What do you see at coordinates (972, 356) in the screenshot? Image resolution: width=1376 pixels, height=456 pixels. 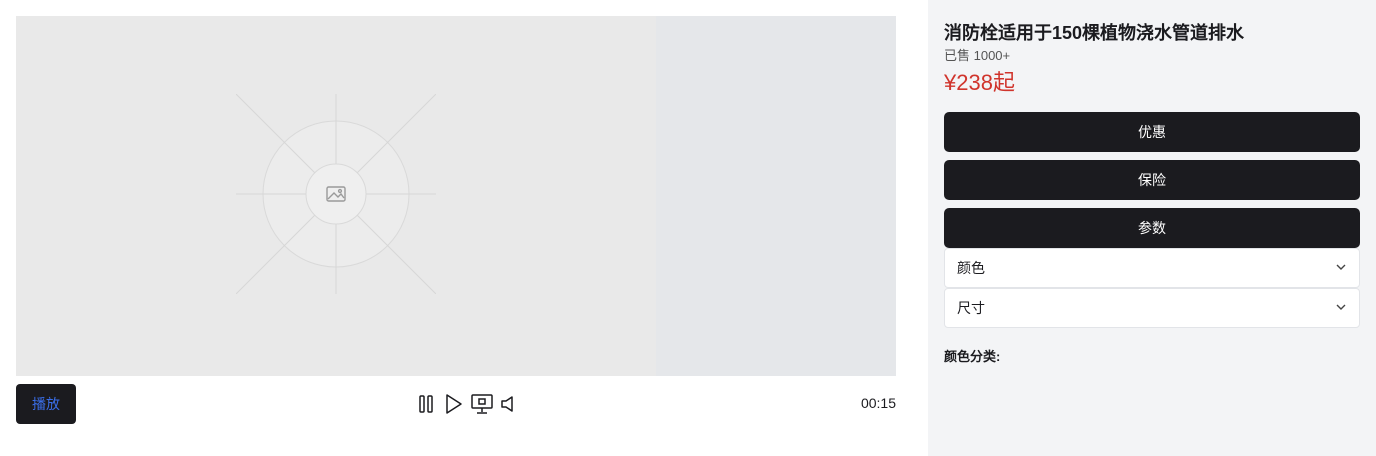 I see `color-category-heading: 颜色分类:` at bounding box center [972, 356].